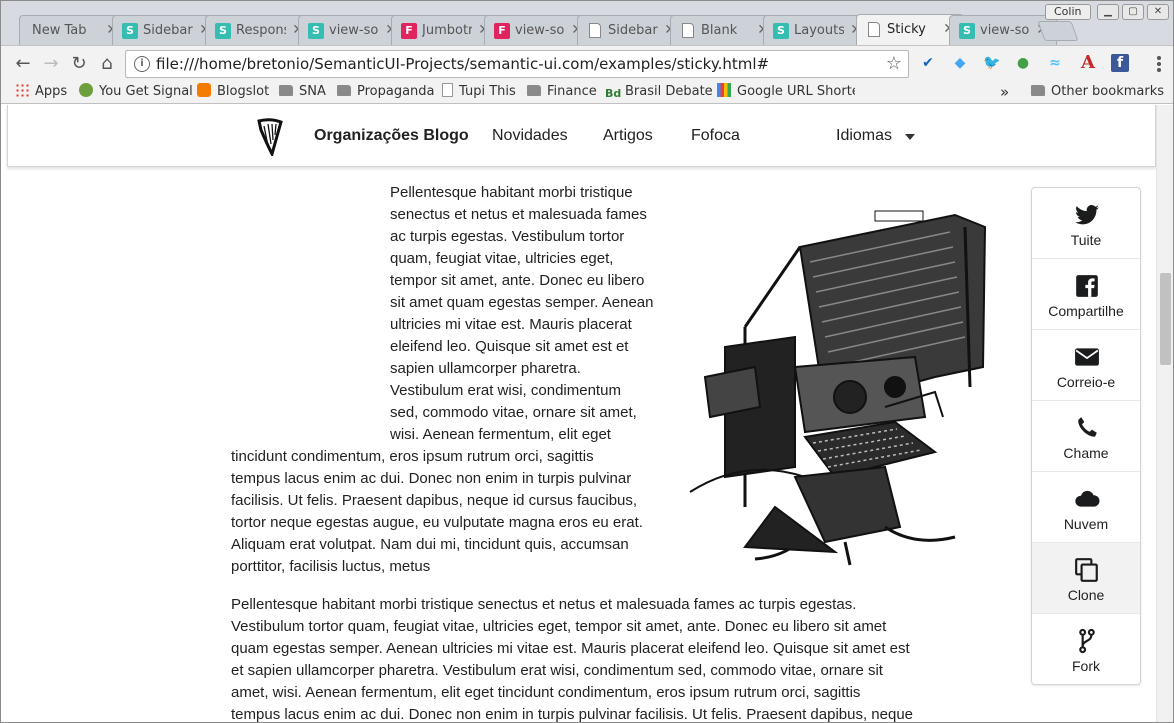 The image size is (1174, 723). I want to click on chevron-down-icon, so click(910, 137).